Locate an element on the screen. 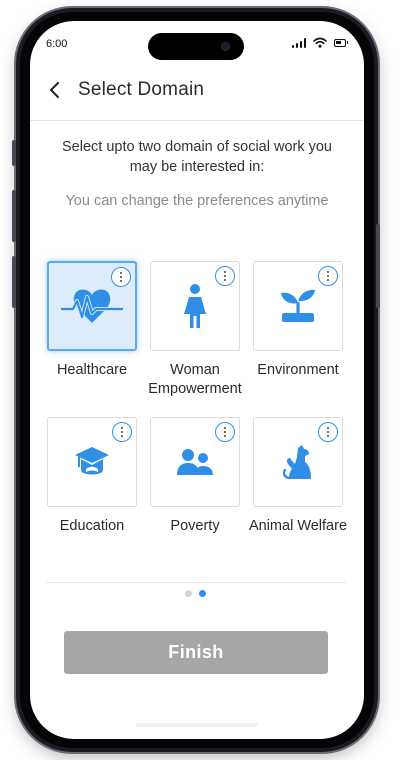  heartbeat-icon is located at coordinates (92, 306).